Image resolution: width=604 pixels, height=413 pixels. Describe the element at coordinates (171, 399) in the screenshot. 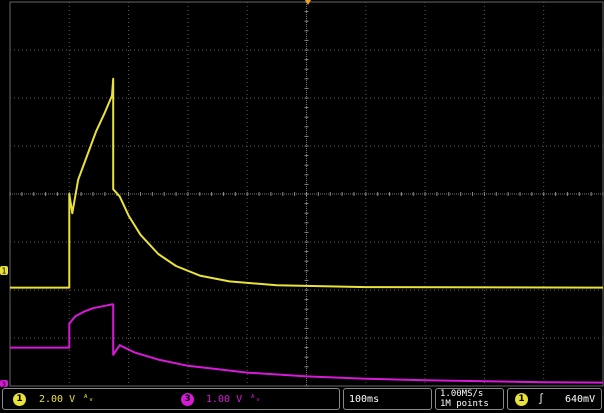

I see `channel-readout-panel: 1 2.00 V ᴬᵥ 3 1.00 V ᴬᵥ` at that location.